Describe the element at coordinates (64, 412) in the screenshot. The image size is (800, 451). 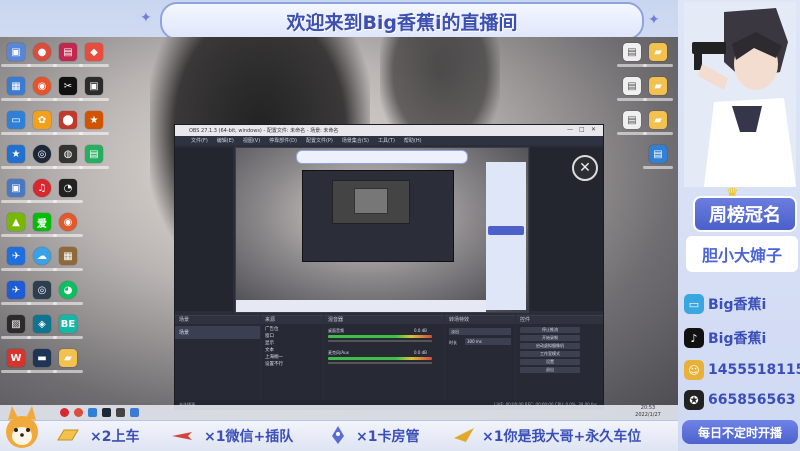
I see `netease-music-icon` at that location.